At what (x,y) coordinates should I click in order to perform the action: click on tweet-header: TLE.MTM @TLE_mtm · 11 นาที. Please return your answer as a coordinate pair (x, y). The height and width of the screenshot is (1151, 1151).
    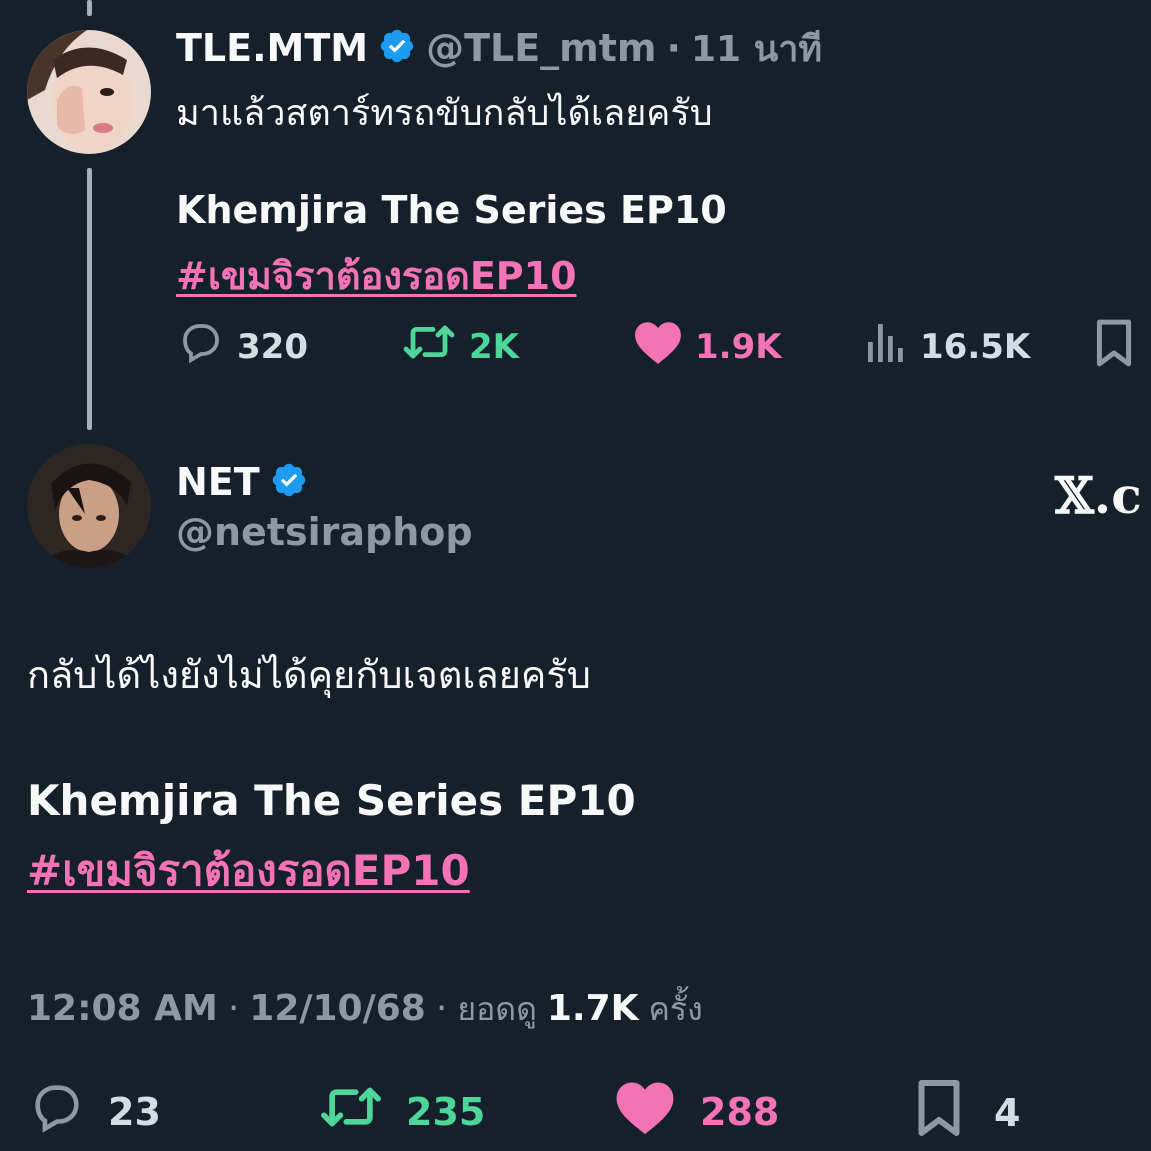
    Looking at the image, I should click on (499, 48).